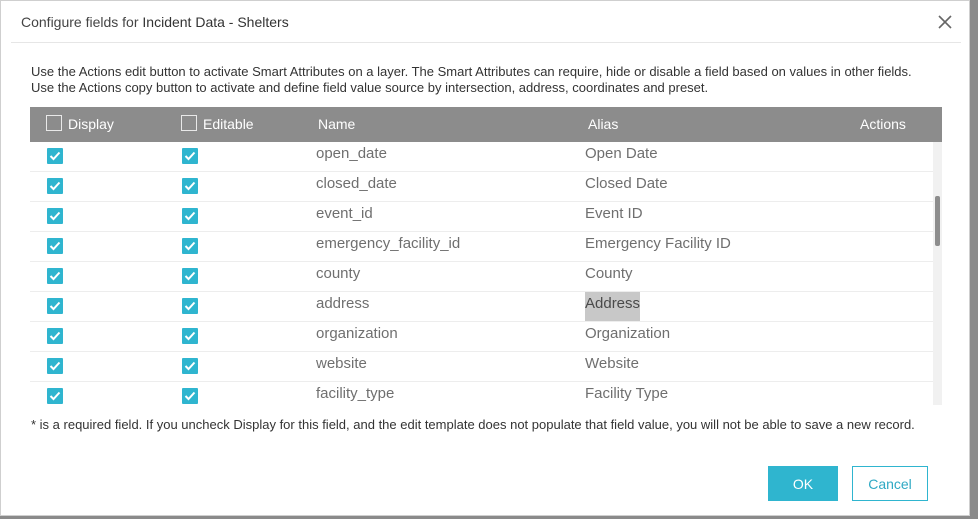 The image size is (978, 519). Describe the element at coordinates (482, 277) in the screenshot. I see `table-row: county County` at that location.